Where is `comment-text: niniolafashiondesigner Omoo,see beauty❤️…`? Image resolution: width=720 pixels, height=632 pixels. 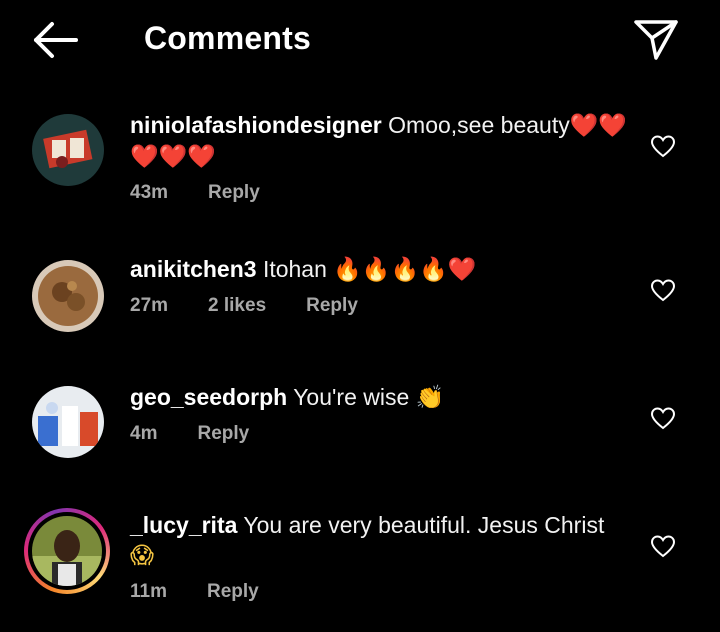 comment-text: niniolafashiondesigner Omoo,see beauty❤️… is located at coordinates (380, 141).